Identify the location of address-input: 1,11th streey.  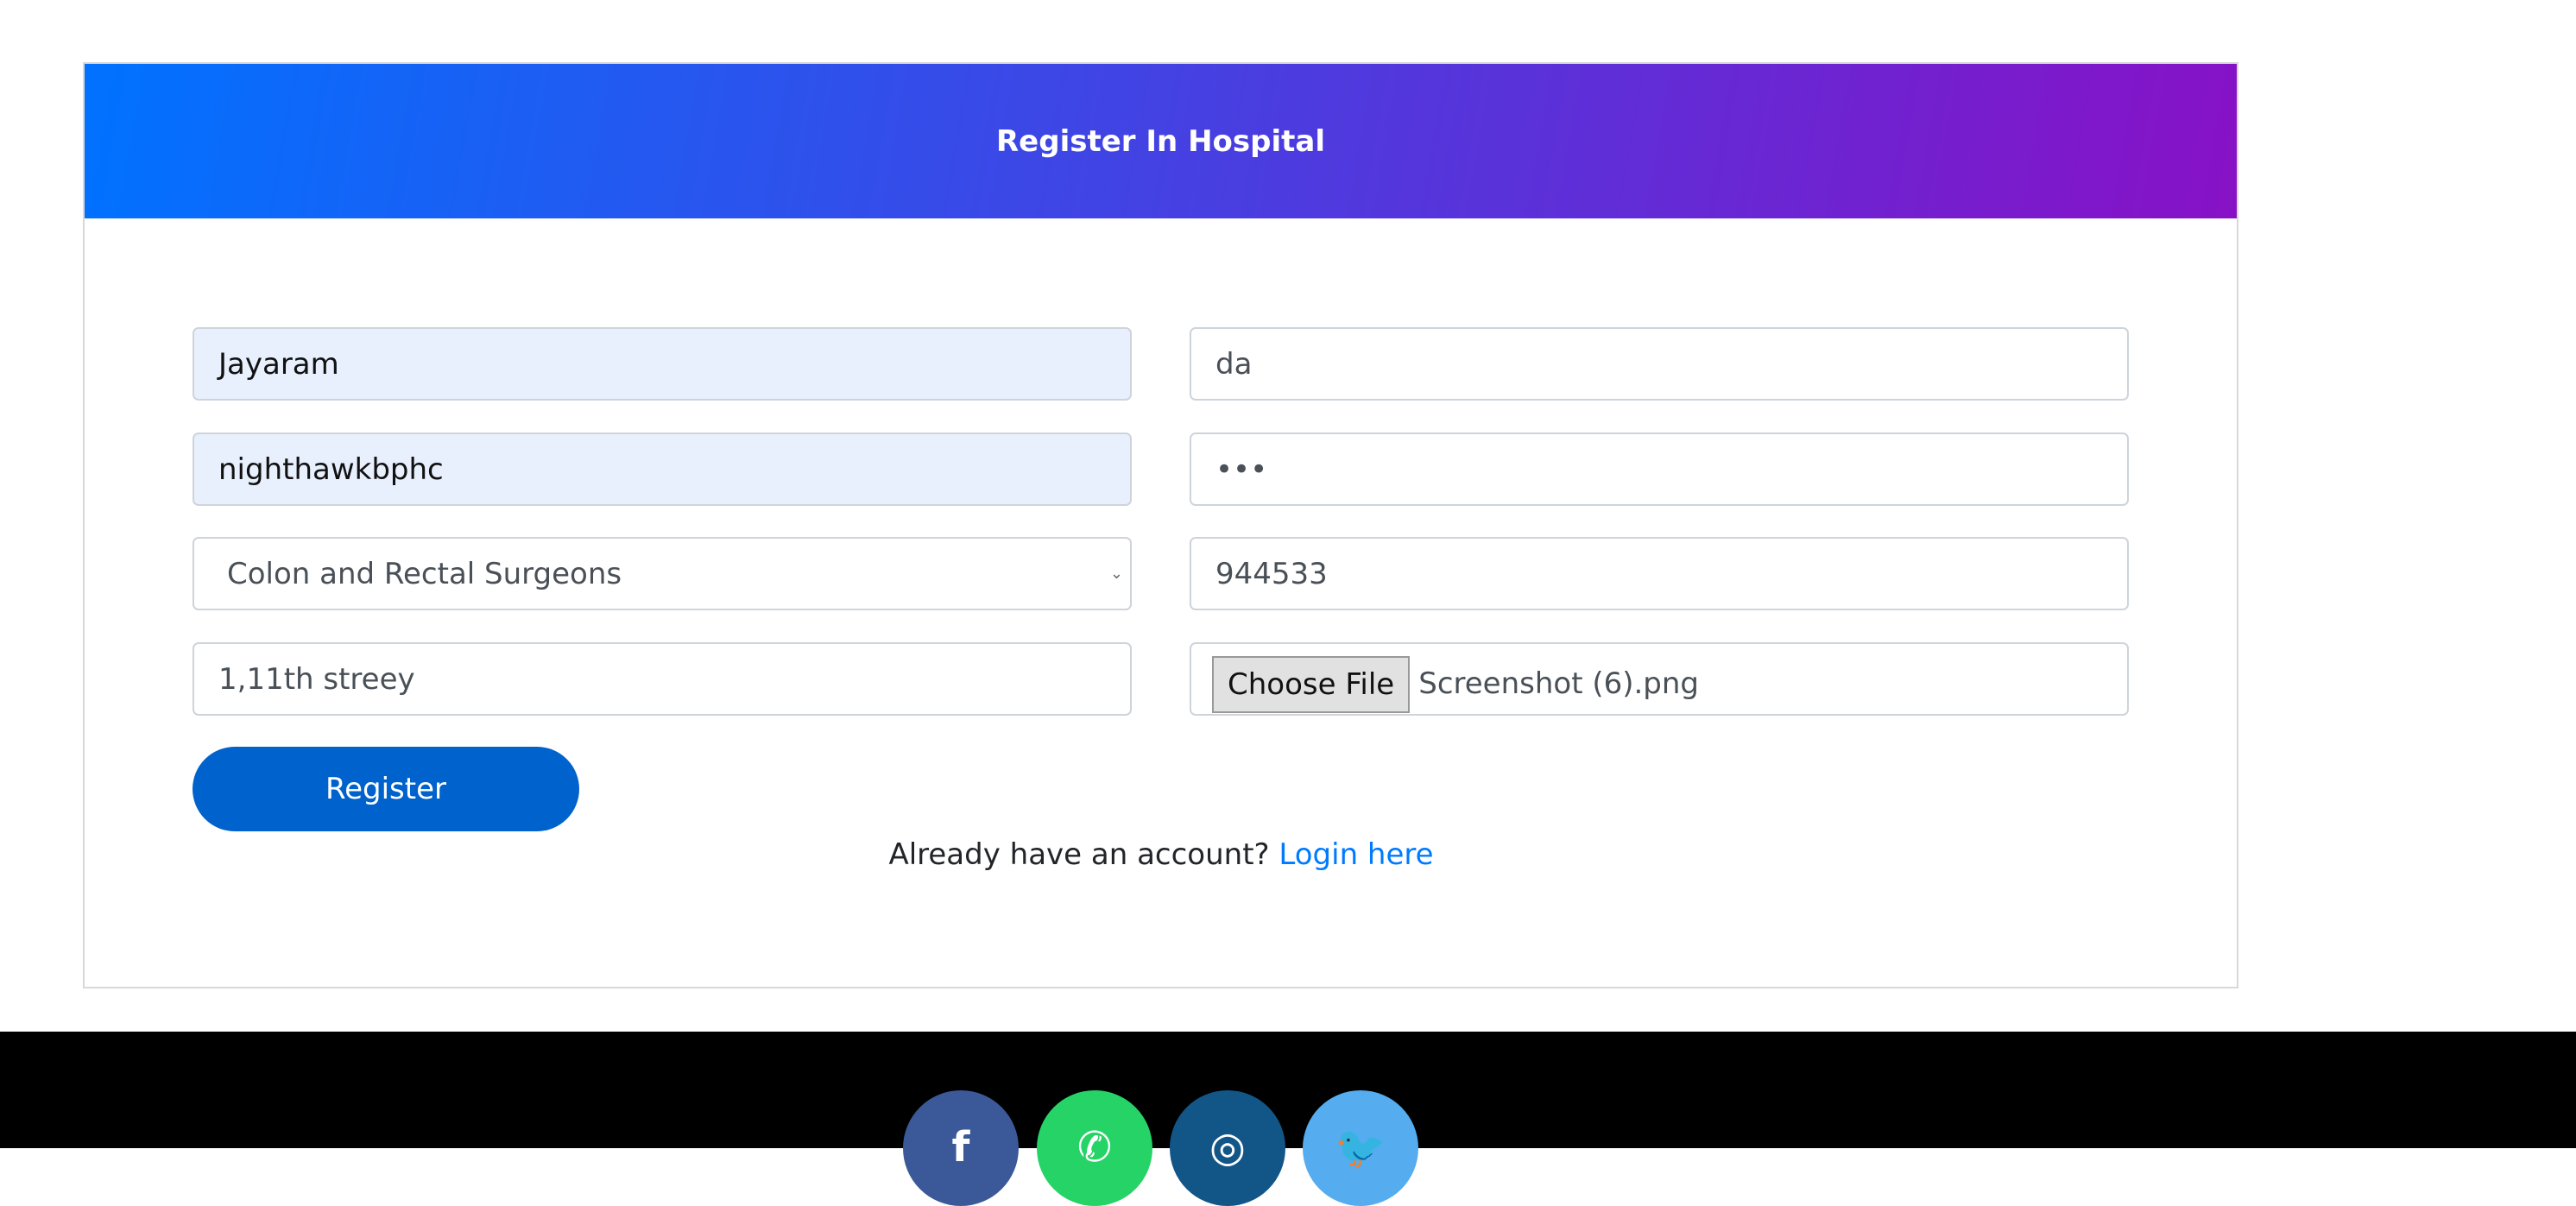
(662, 679).